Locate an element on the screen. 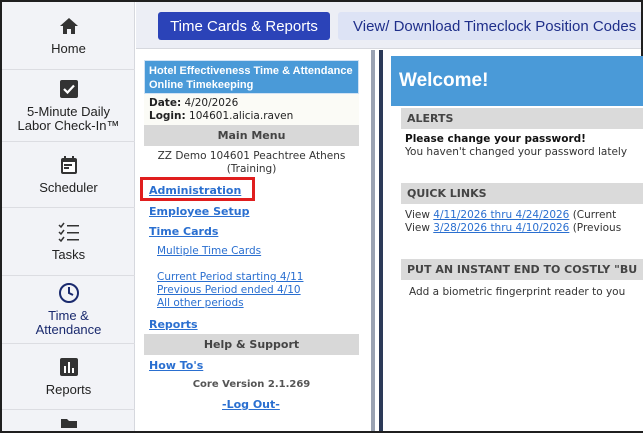 The image size is (643, 433). welcome-heading: Welcome! is located at coordinates (517, 81).